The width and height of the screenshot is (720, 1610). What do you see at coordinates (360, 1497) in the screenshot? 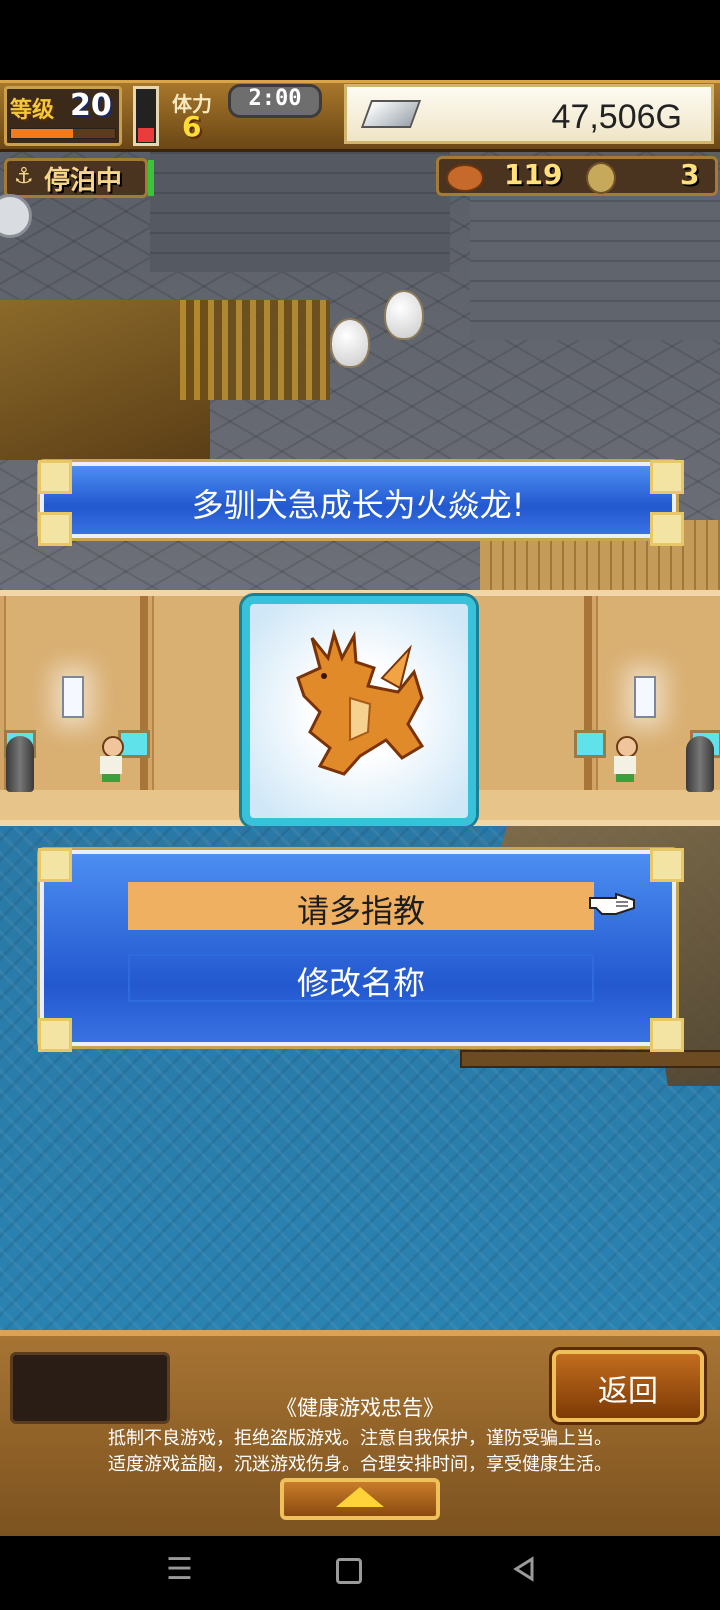
I see `up-arrow-icon` at bounding box center [360, 1497].